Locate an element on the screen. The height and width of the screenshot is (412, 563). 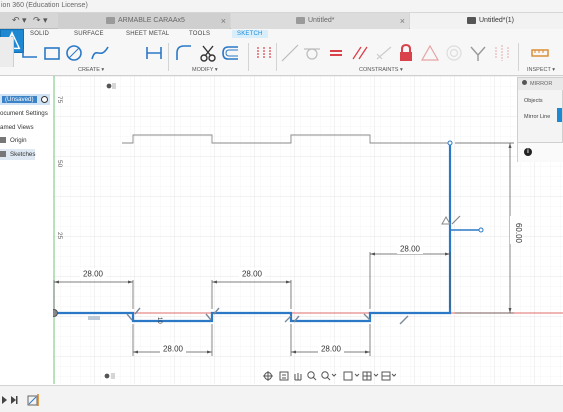
browser-item-origin: Origin is located at coordinates (13, 140).